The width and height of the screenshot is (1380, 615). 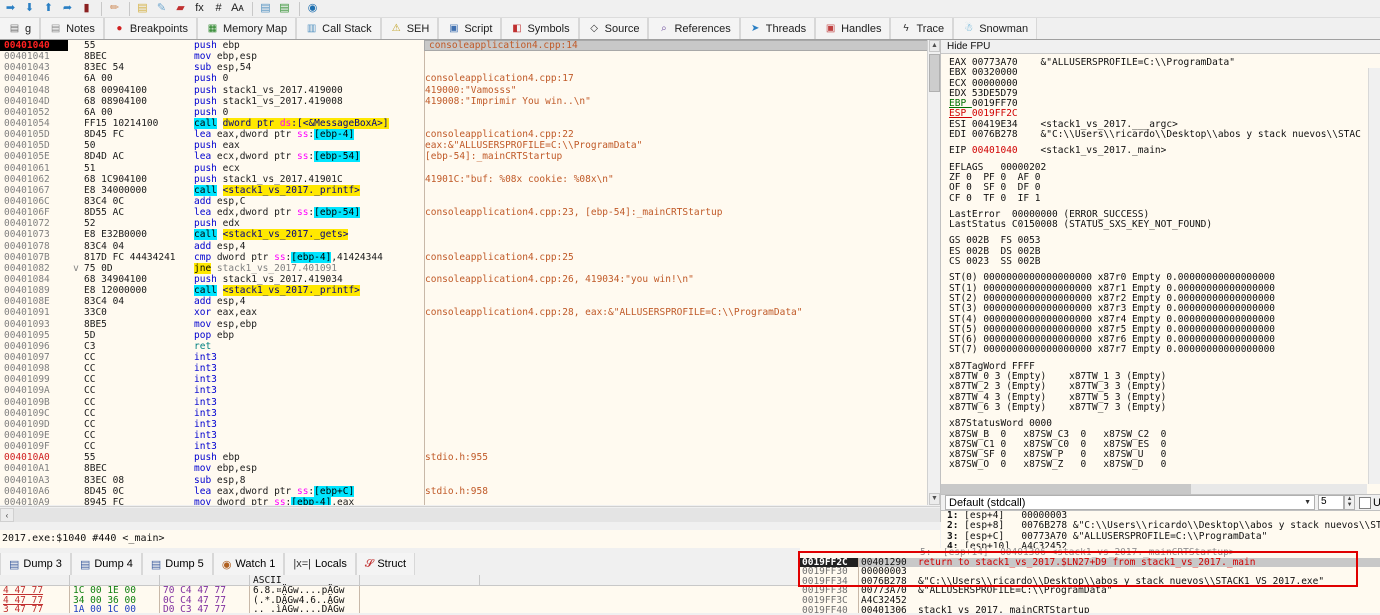 I want to click on disassembly-hscrollbar: ‹, so click(x=470, y=514).